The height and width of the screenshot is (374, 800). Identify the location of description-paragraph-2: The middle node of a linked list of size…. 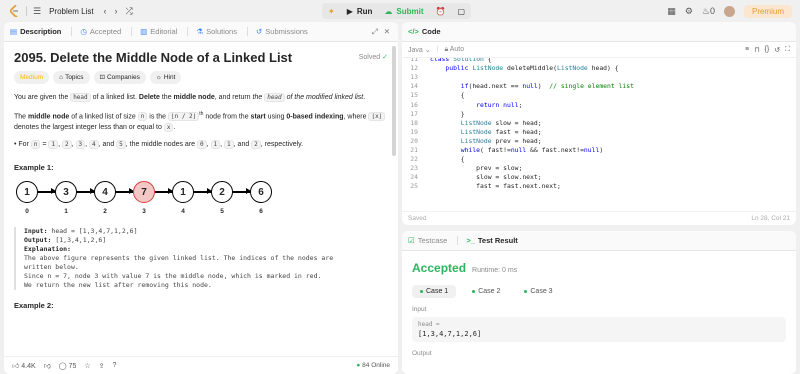
(201, 121).